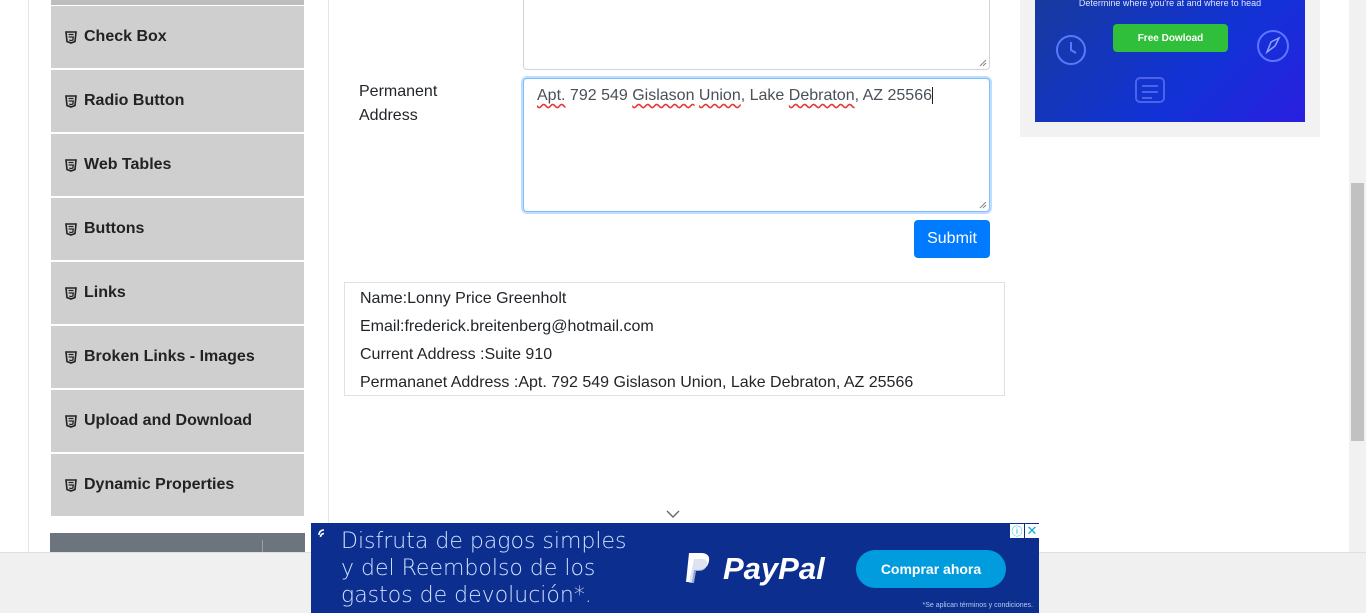  What do you see at coordinates (134, 100) in the screenshot?
I see `sidebar-item-label: Radio Button` at bounding box center [134, 100].